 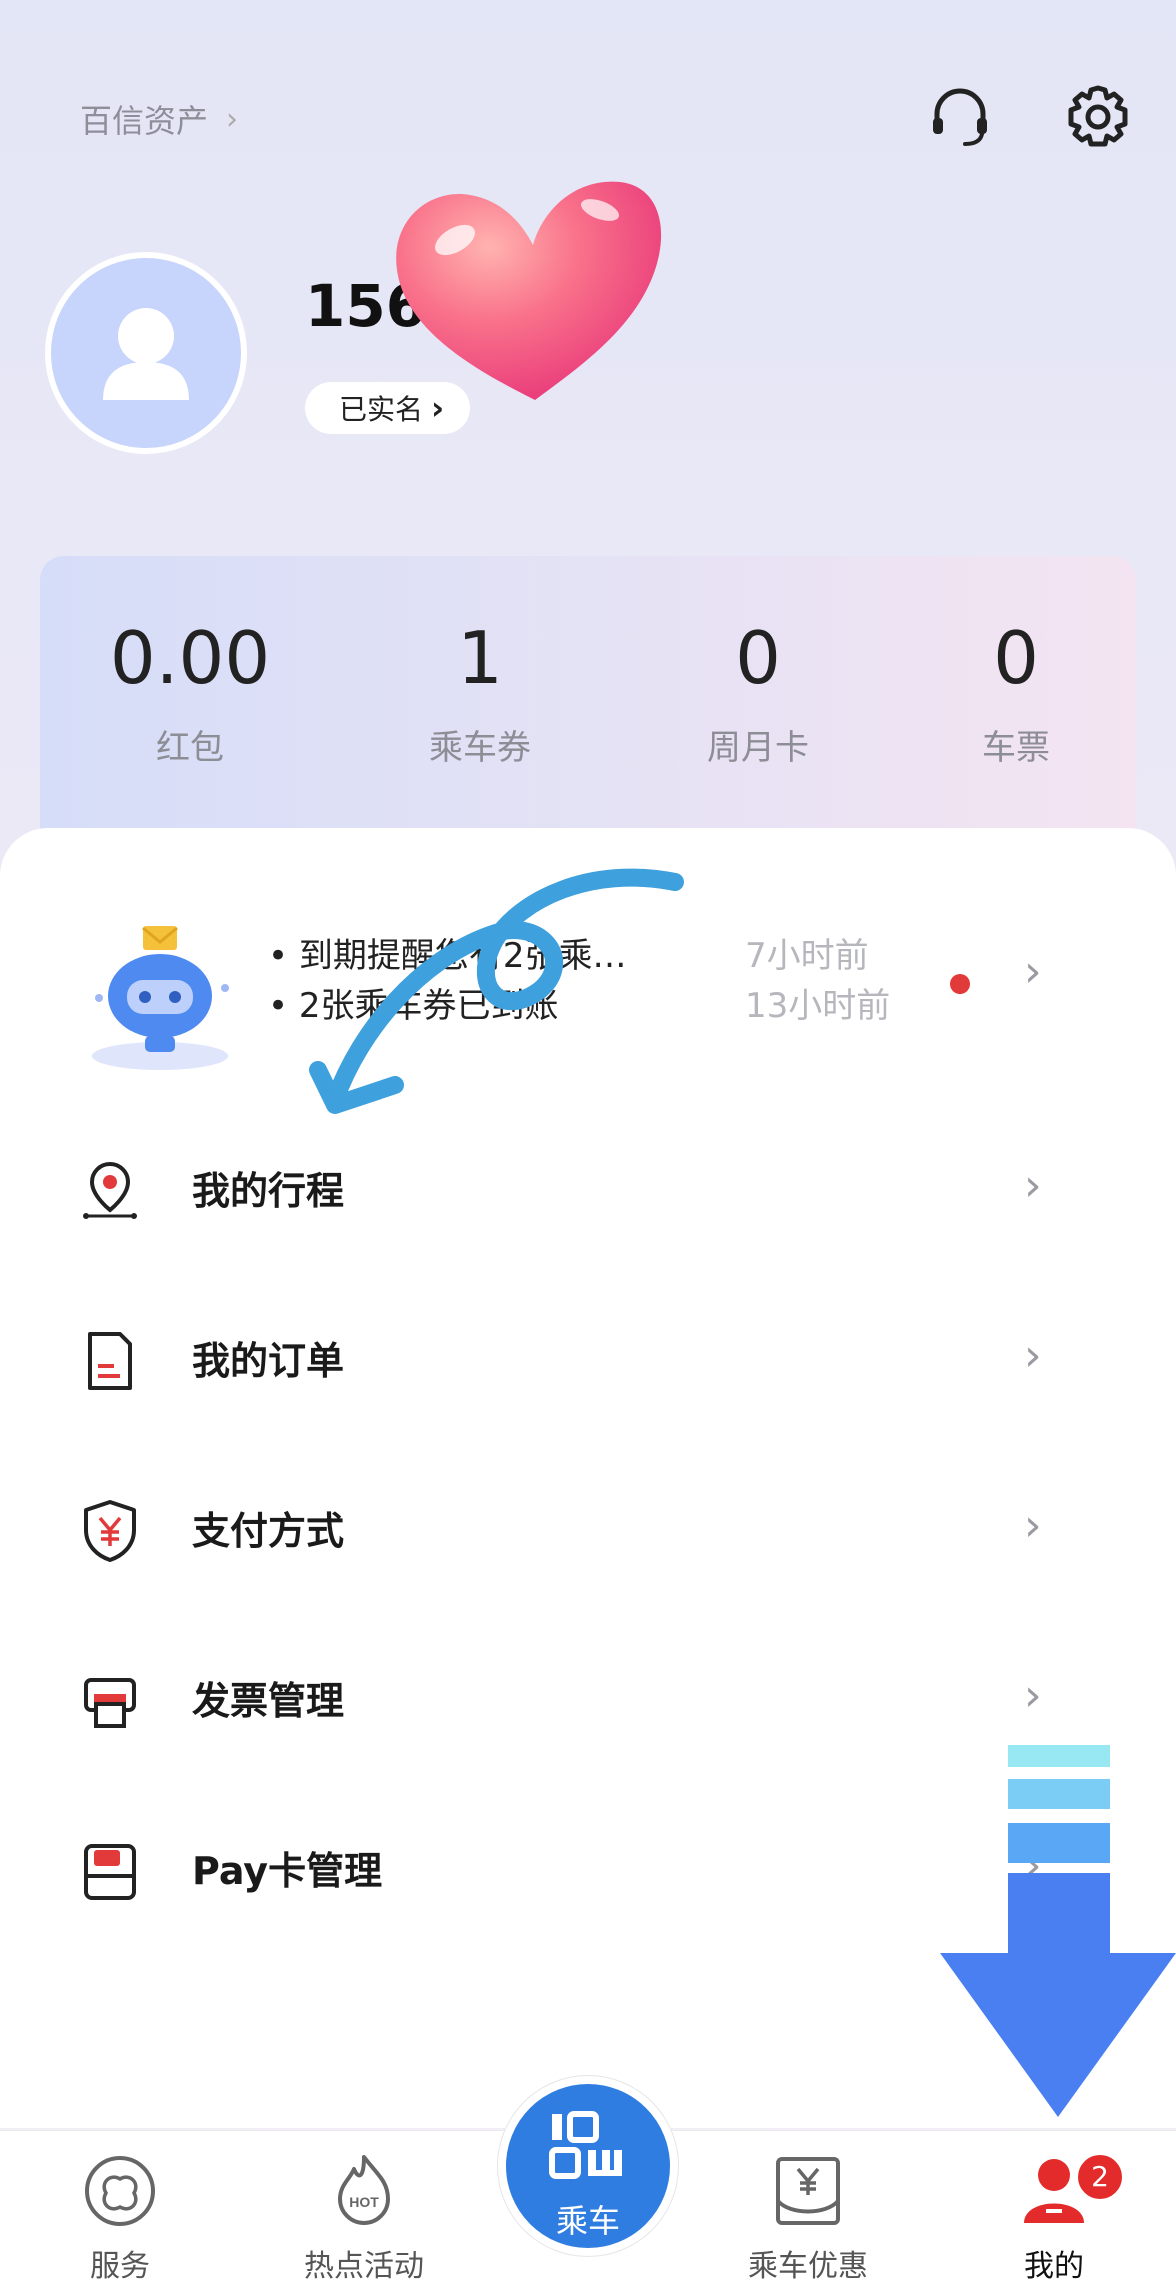 I want to click on top-bar: 百信资产 ›, so click(x=588, y=115).